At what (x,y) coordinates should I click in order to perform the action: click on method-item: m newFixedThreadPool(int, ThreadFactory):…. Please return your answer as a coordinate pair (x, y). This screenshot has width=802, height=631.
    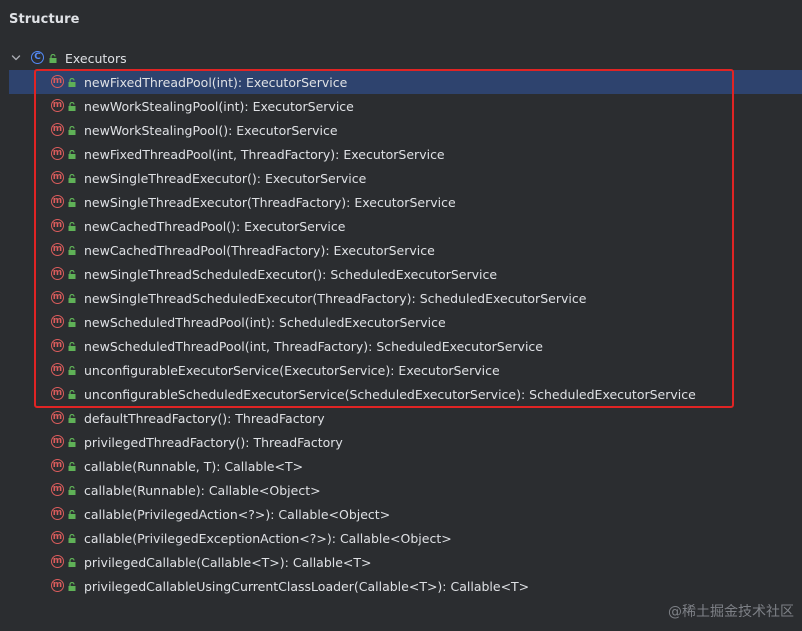
    Looking at the image, I should click on (401, 154).